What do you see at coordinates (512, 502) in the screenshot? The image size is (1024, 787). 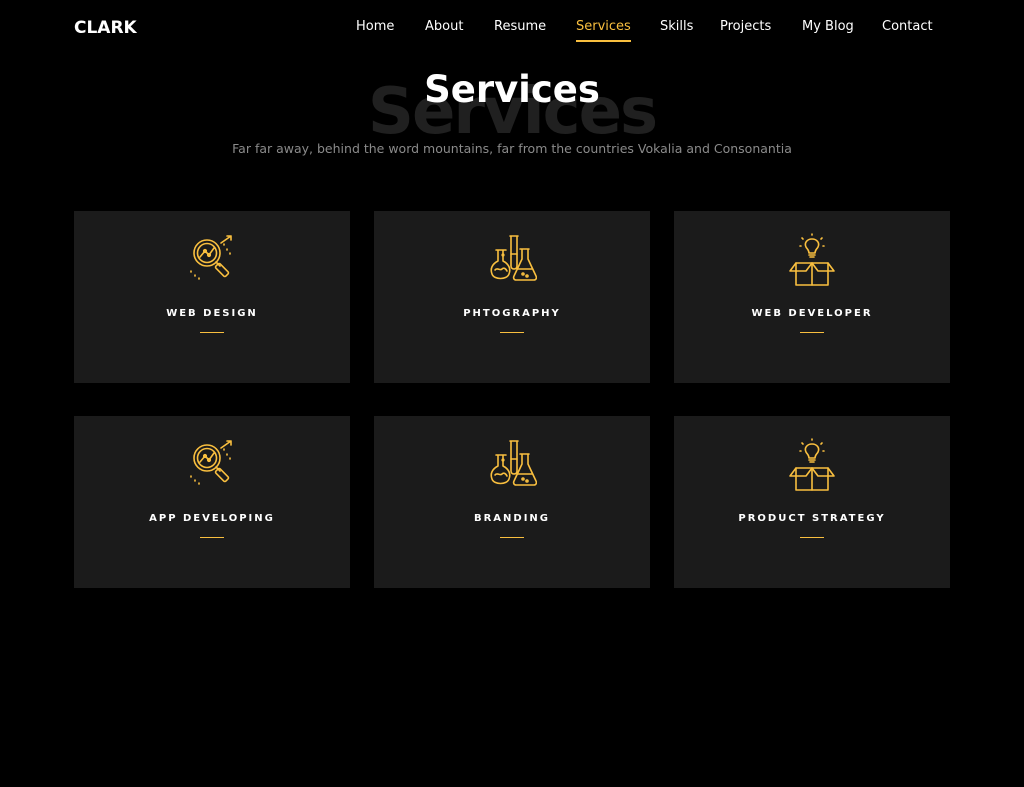 I see `service-card-branding: BRANDING` at bounding box center [512, 502].